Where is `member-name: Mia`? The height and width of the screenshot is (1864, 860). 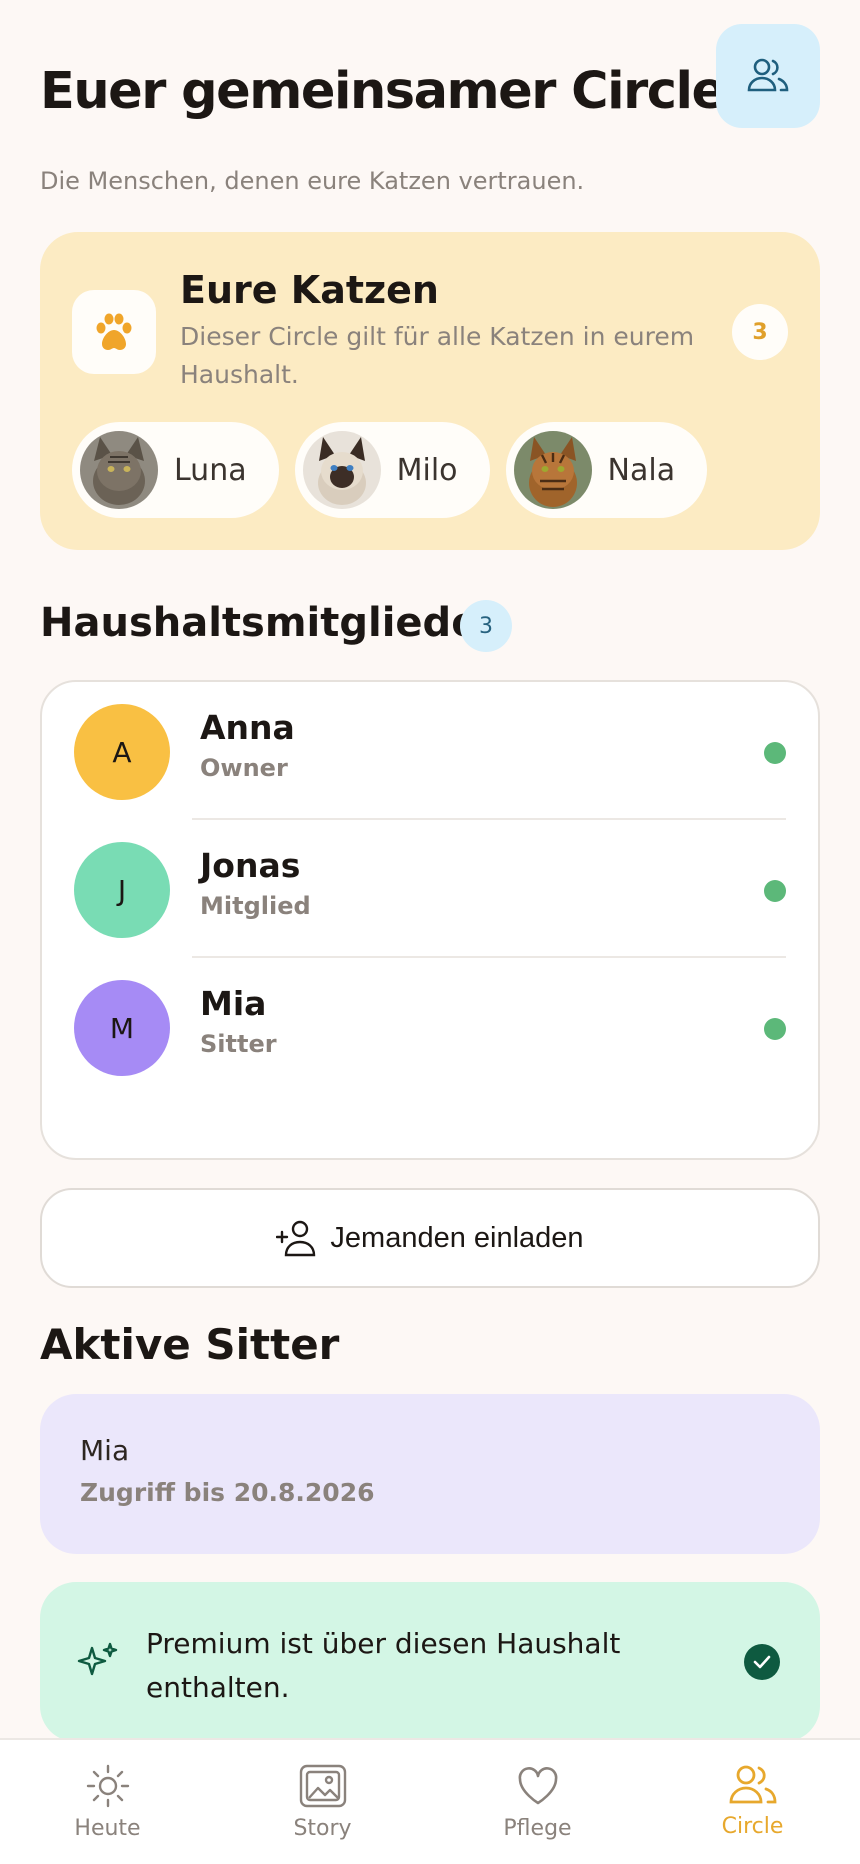 member-name: Mia is located at coordinates (233, 1003).